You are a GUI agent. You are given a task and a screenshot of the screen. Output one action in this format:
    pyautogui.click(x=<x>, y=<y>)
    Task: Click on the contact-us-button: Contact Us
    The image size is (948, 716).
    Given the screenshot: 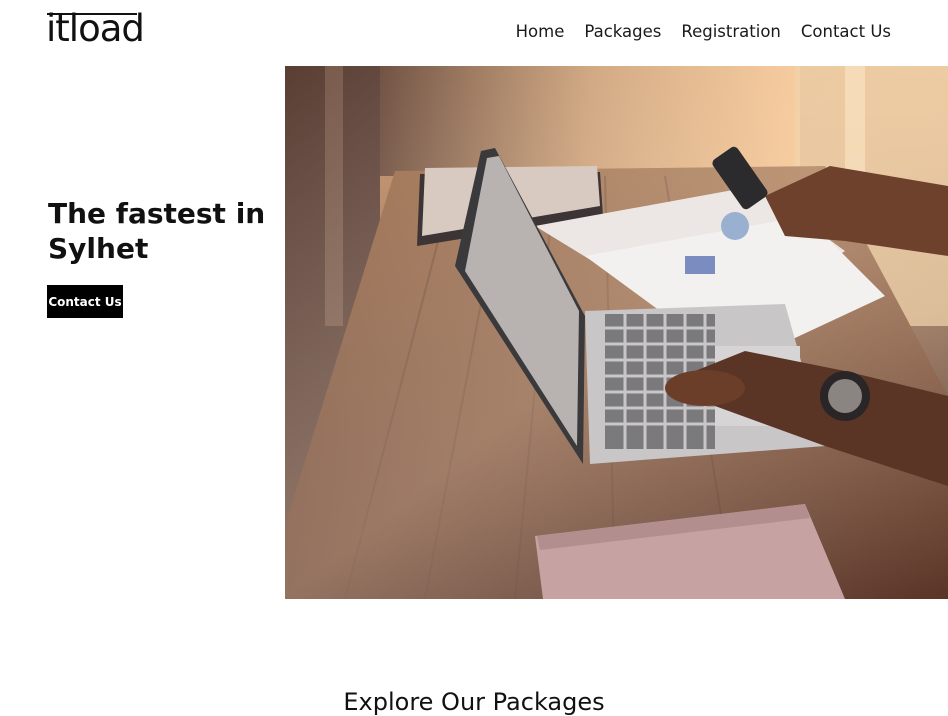 What is the action you would take?
    pyautogui.click(x=85, y=301)
    